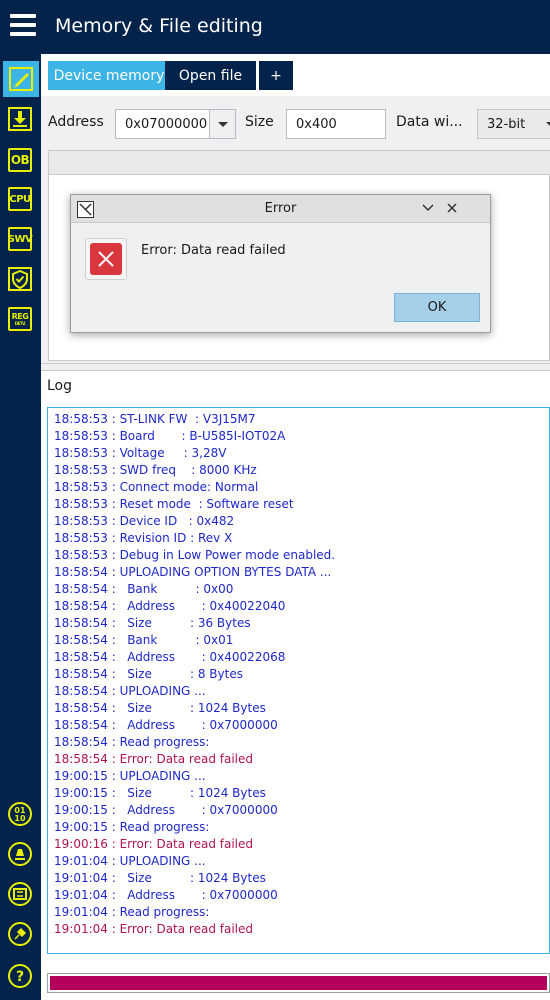  I want to click on log-line: 19:00:15 : Address : 0x7000000, so click(166, 810).